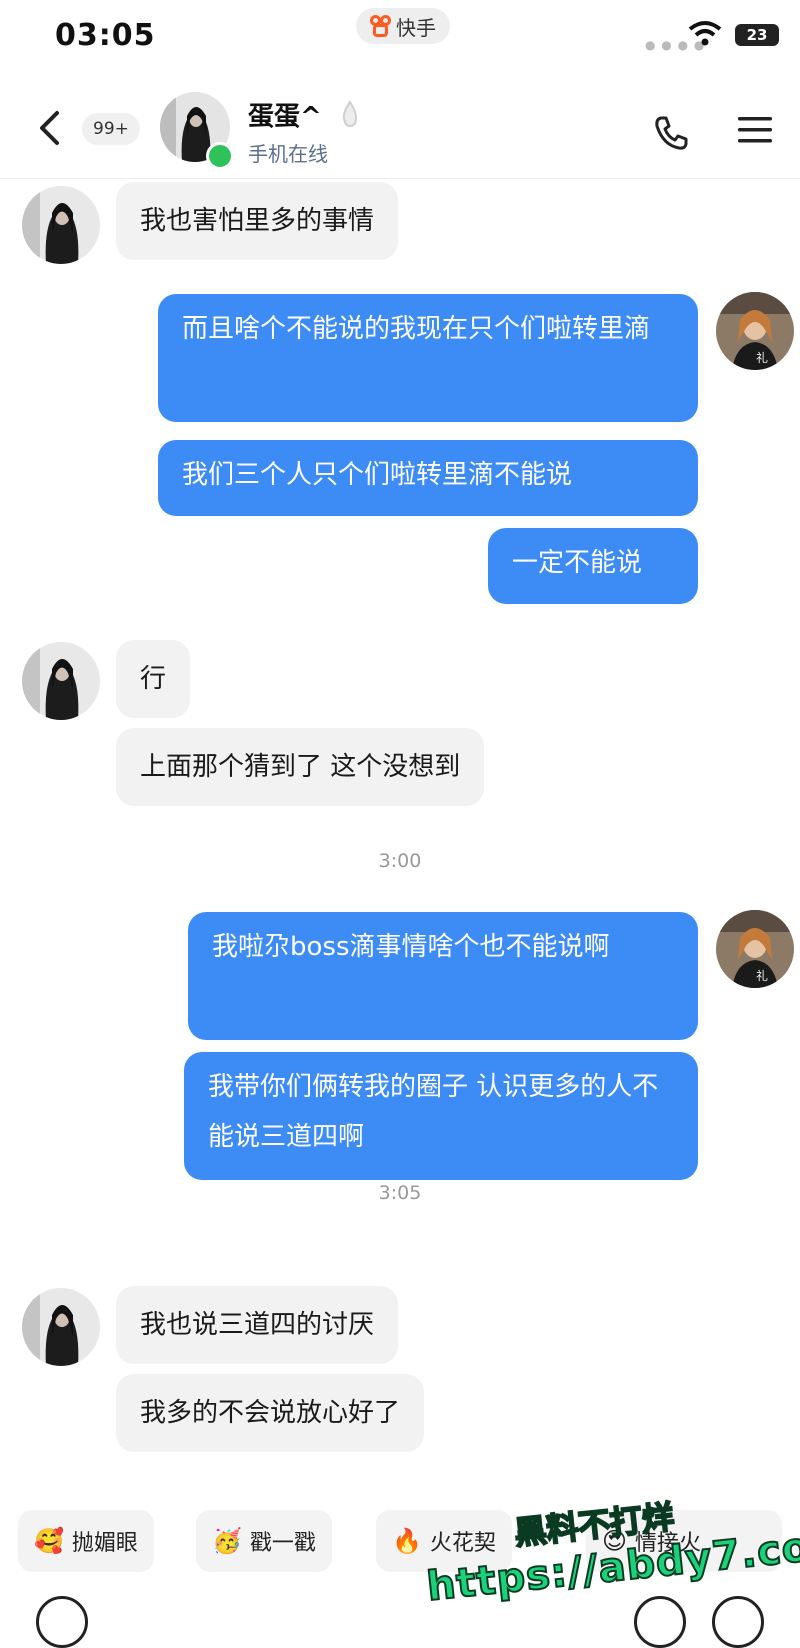  I want to click on phone-call-icon, so click(671, 133).